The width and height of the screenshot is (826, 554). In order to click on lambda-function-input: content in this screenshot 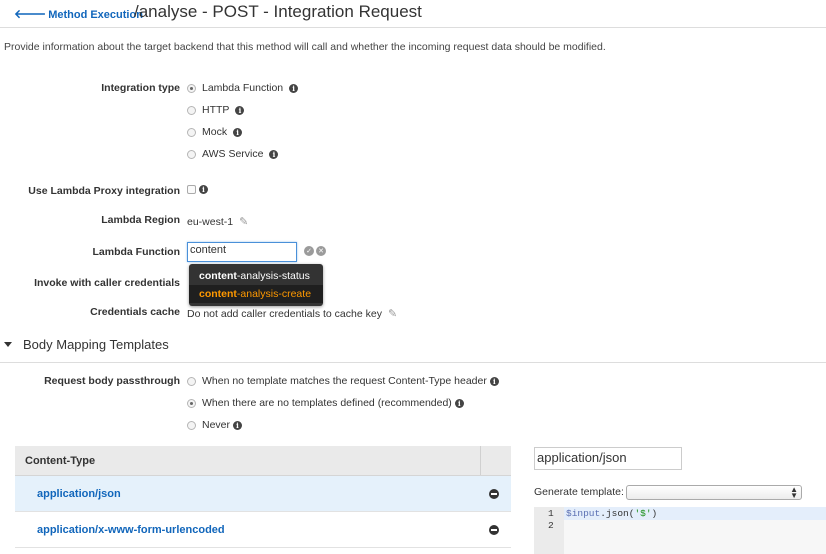, I will do `click(242, 252)`.